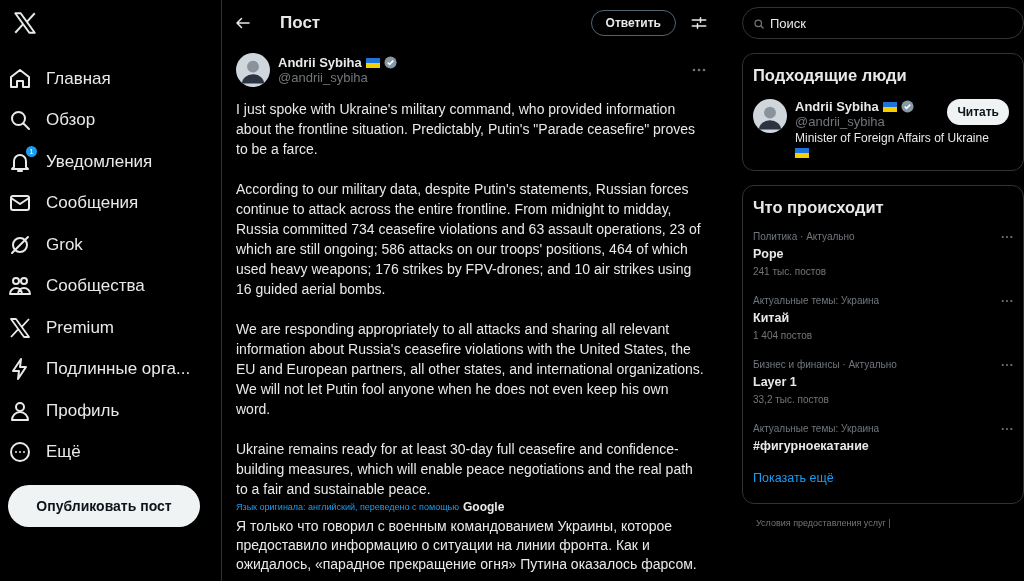 This screenshot has height=581, width=1024. Describe the element at coordinates (791, 399) in the screenshot. I see `trend-post-count: 33,2 тыс. постов` at that location.